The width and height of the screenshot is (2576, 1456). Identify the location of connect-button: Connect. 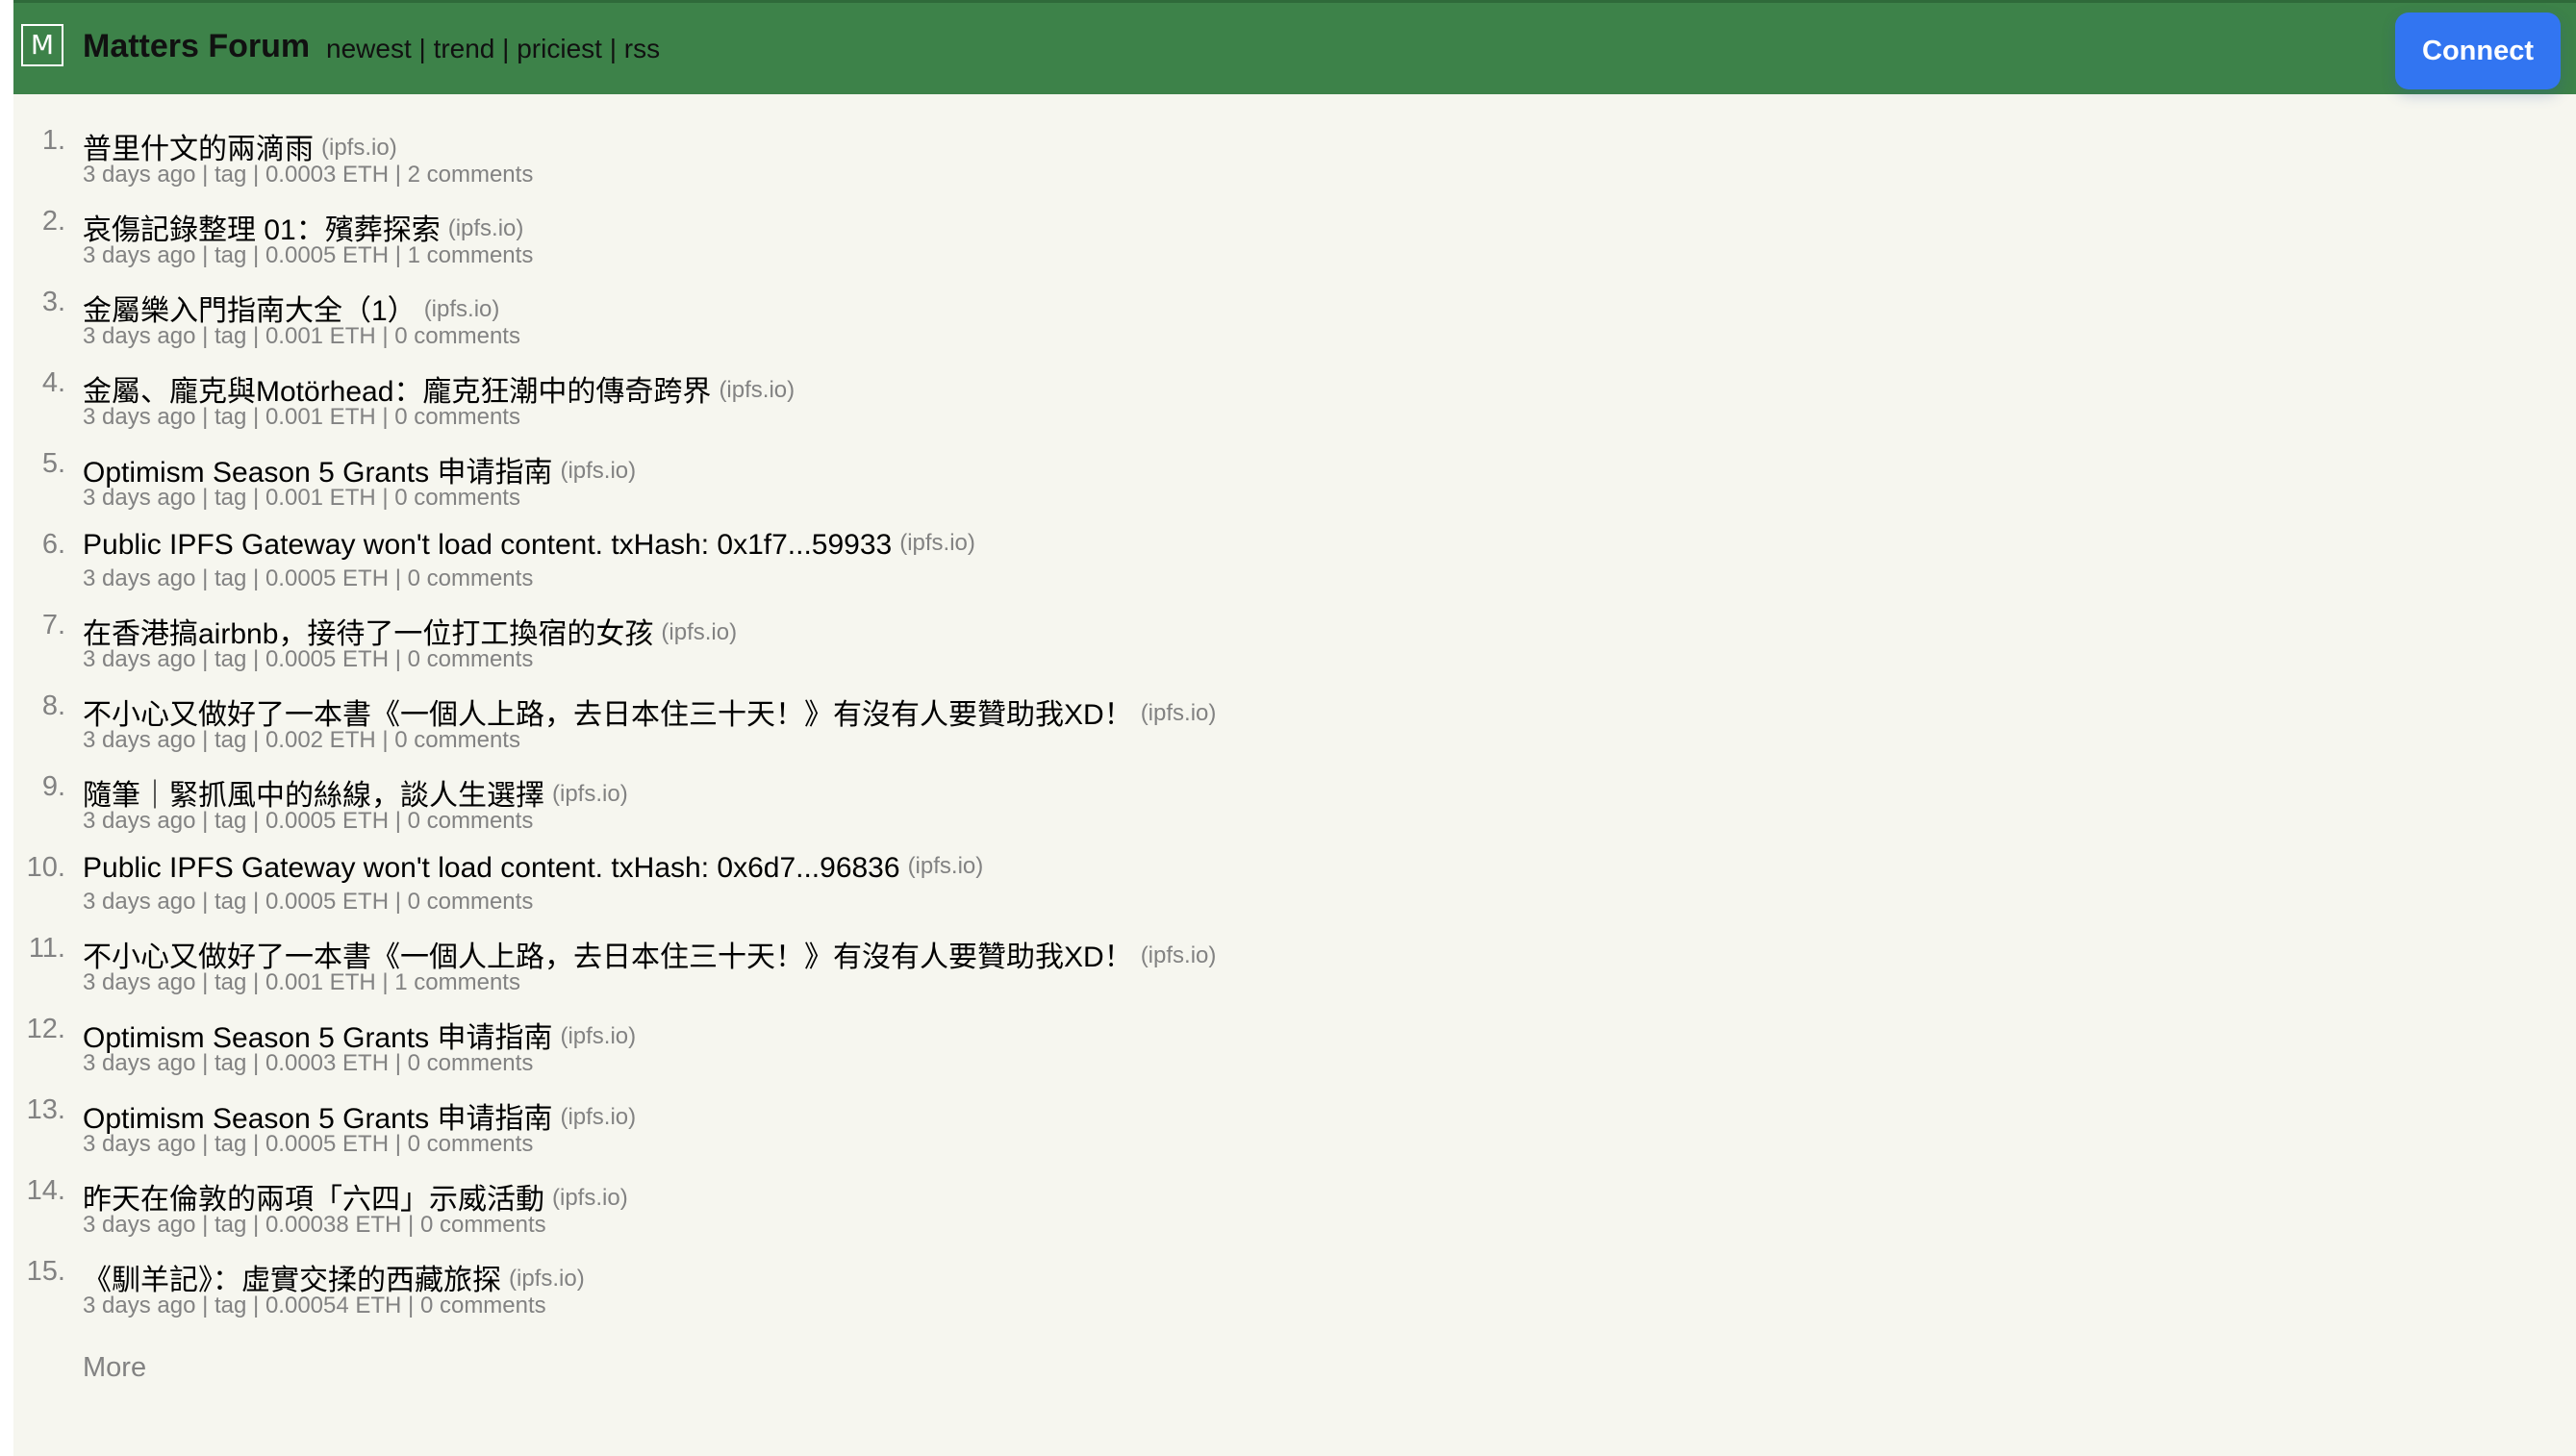
(2478, 51).